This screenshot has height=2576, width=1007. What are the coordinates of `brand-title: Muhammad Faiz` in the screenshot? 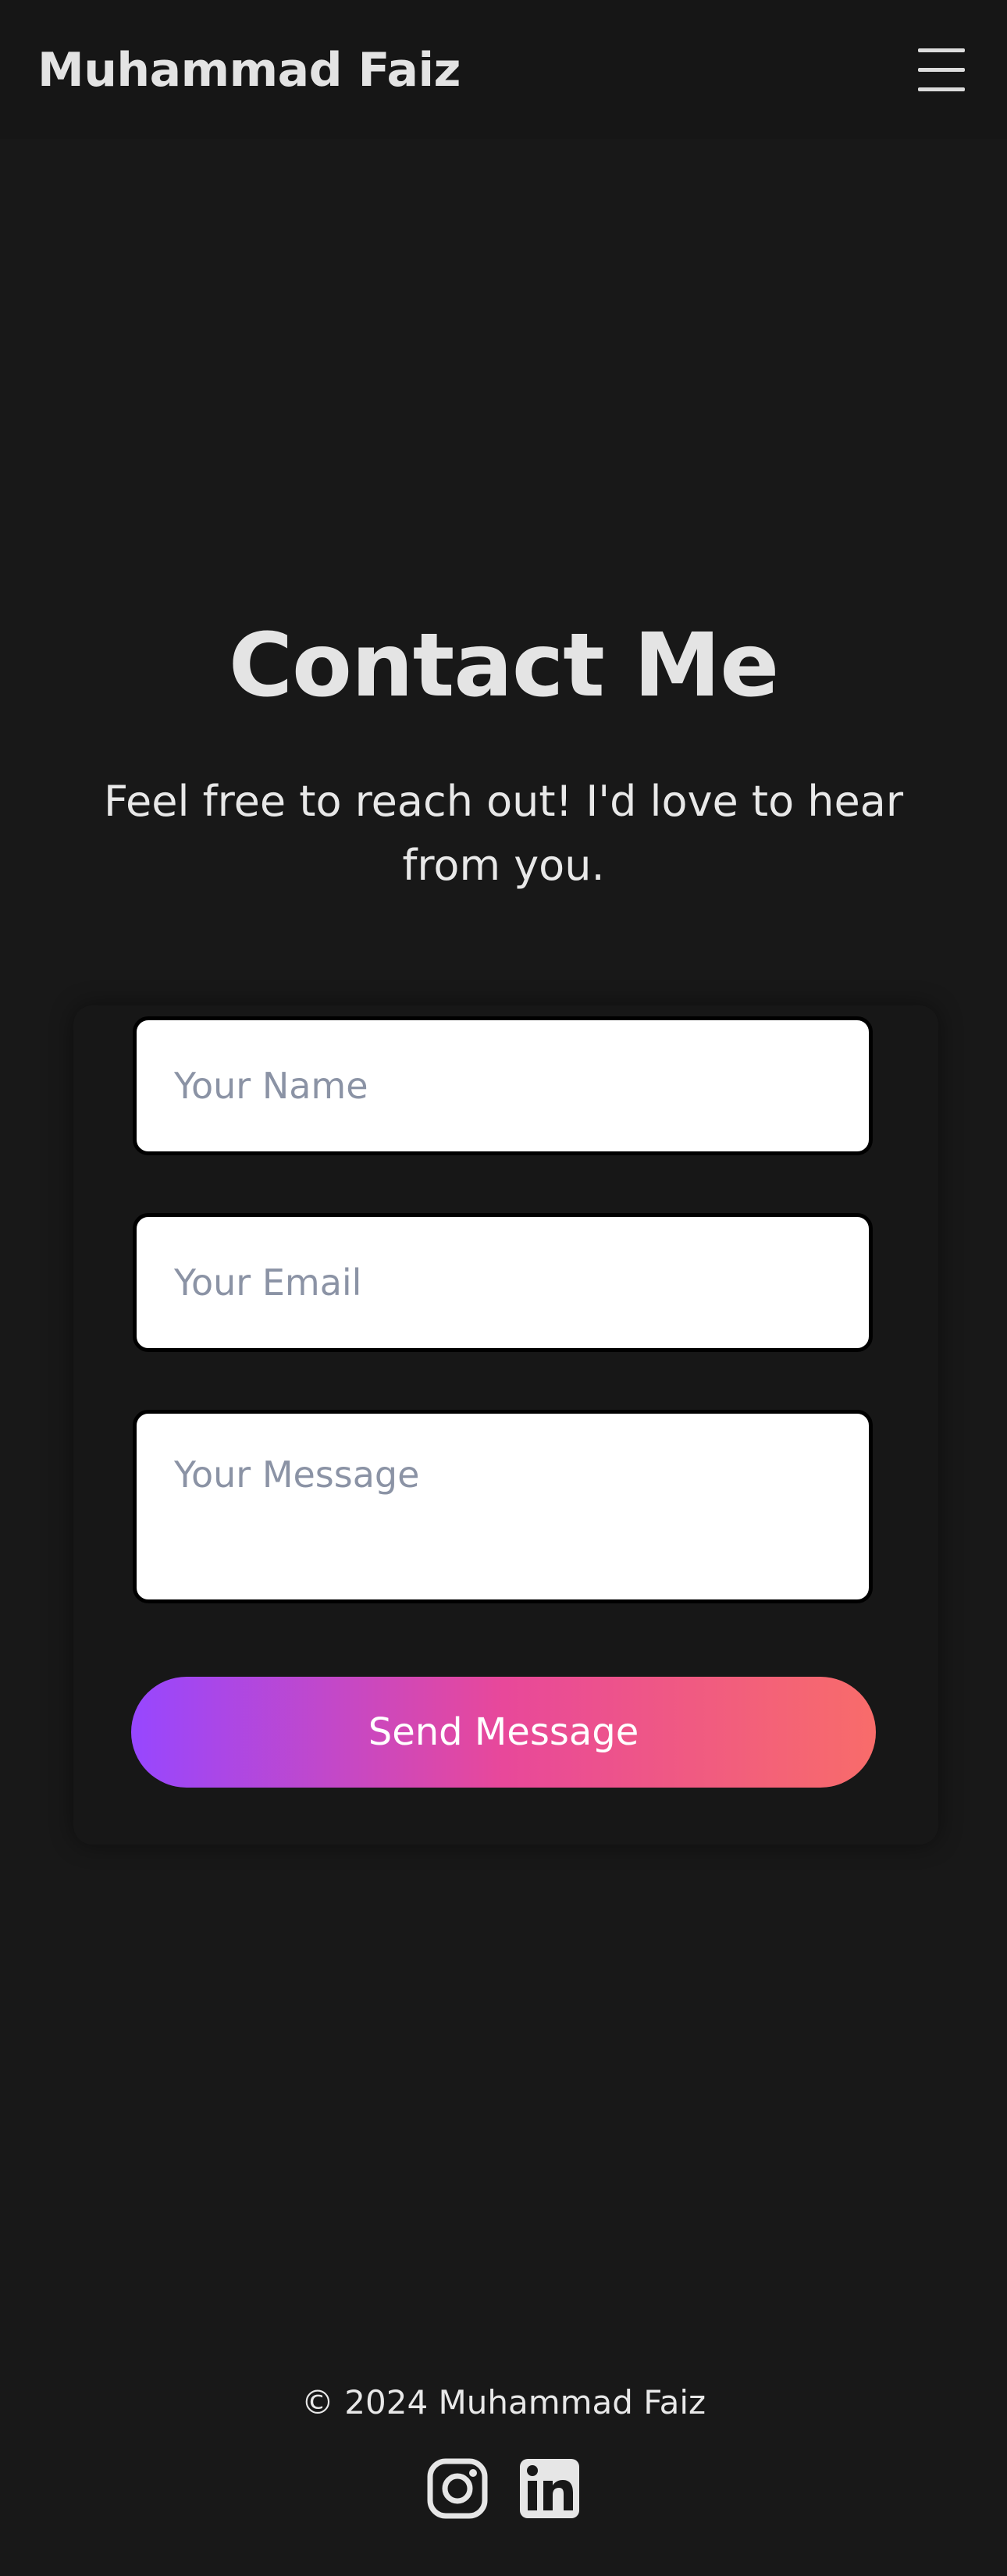 It's located at (249, 70).